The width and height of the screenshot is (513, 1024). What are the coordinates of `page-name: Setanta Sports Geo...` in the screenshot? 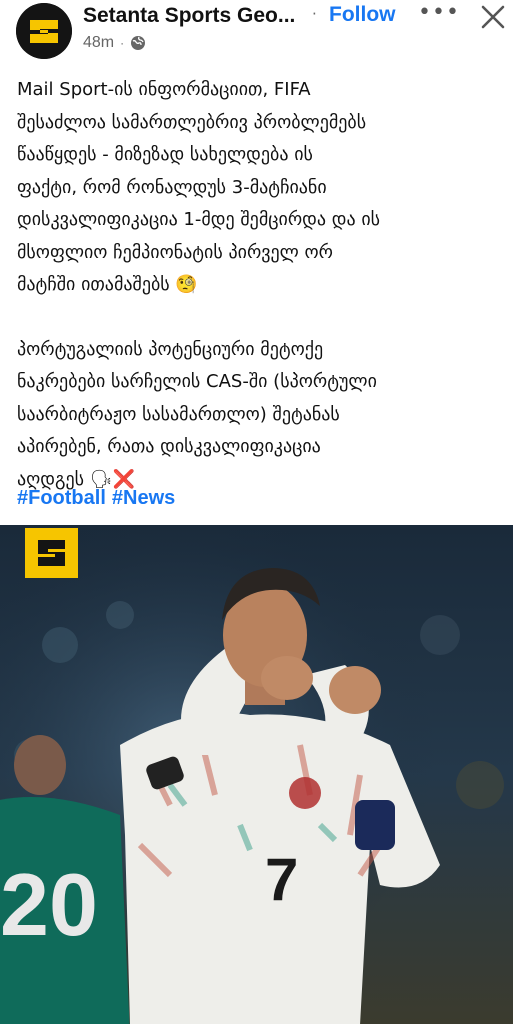 It's located at (189, 16).